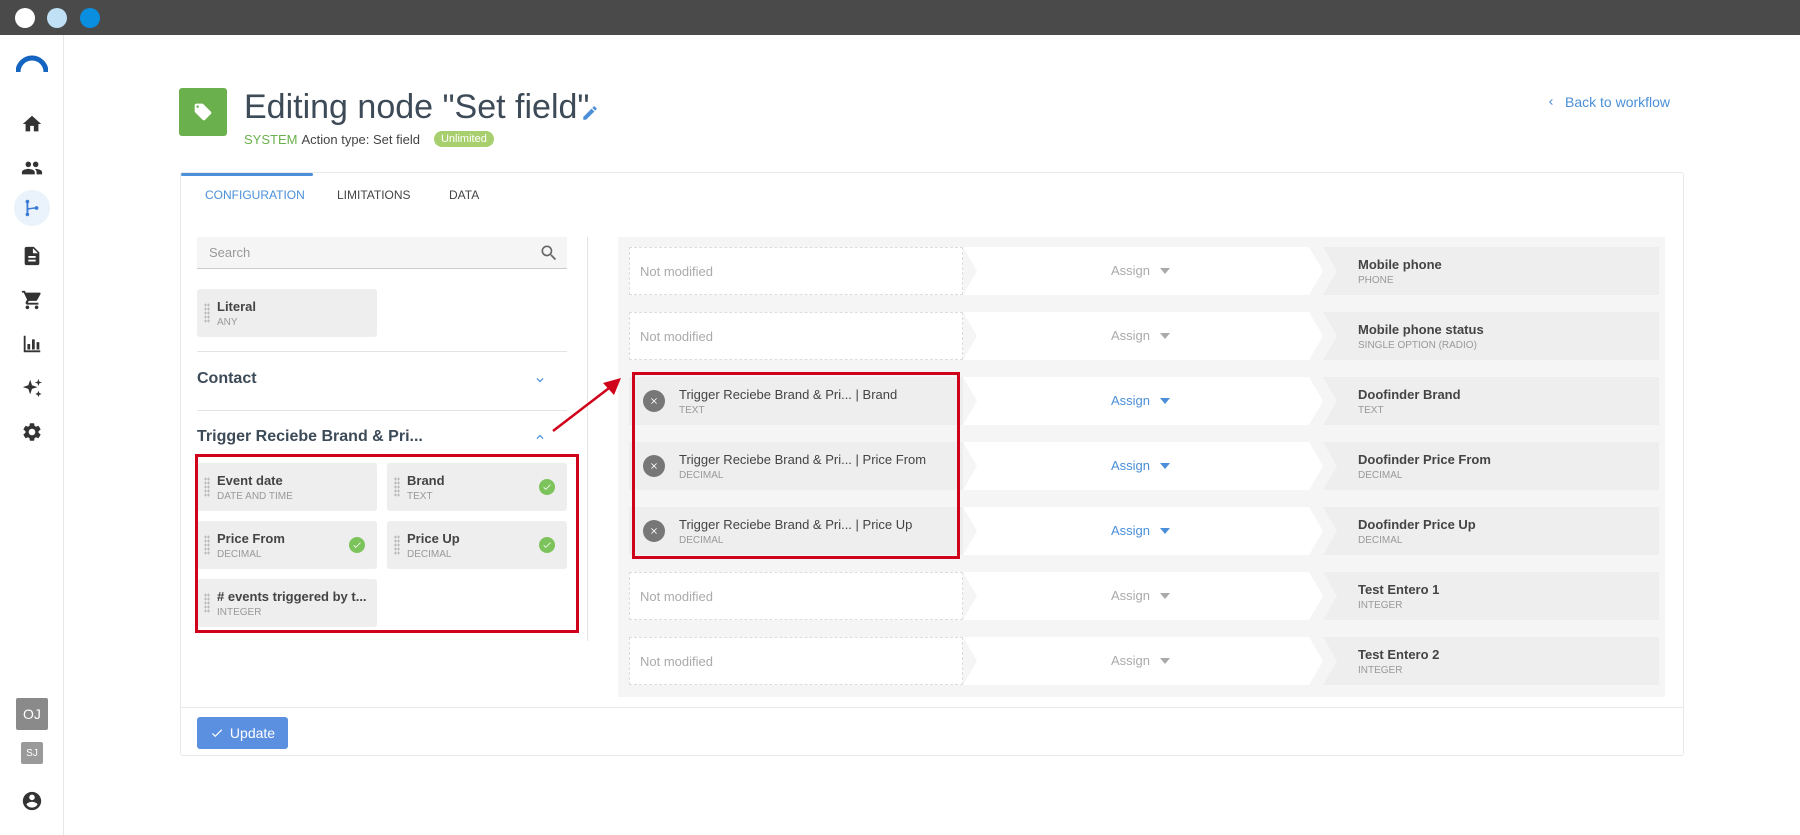 The width and height of the screenshot is (1800, 835). Describe the element at coordinates (32, 124) in the screenshot. I see `home-icon` at that location.